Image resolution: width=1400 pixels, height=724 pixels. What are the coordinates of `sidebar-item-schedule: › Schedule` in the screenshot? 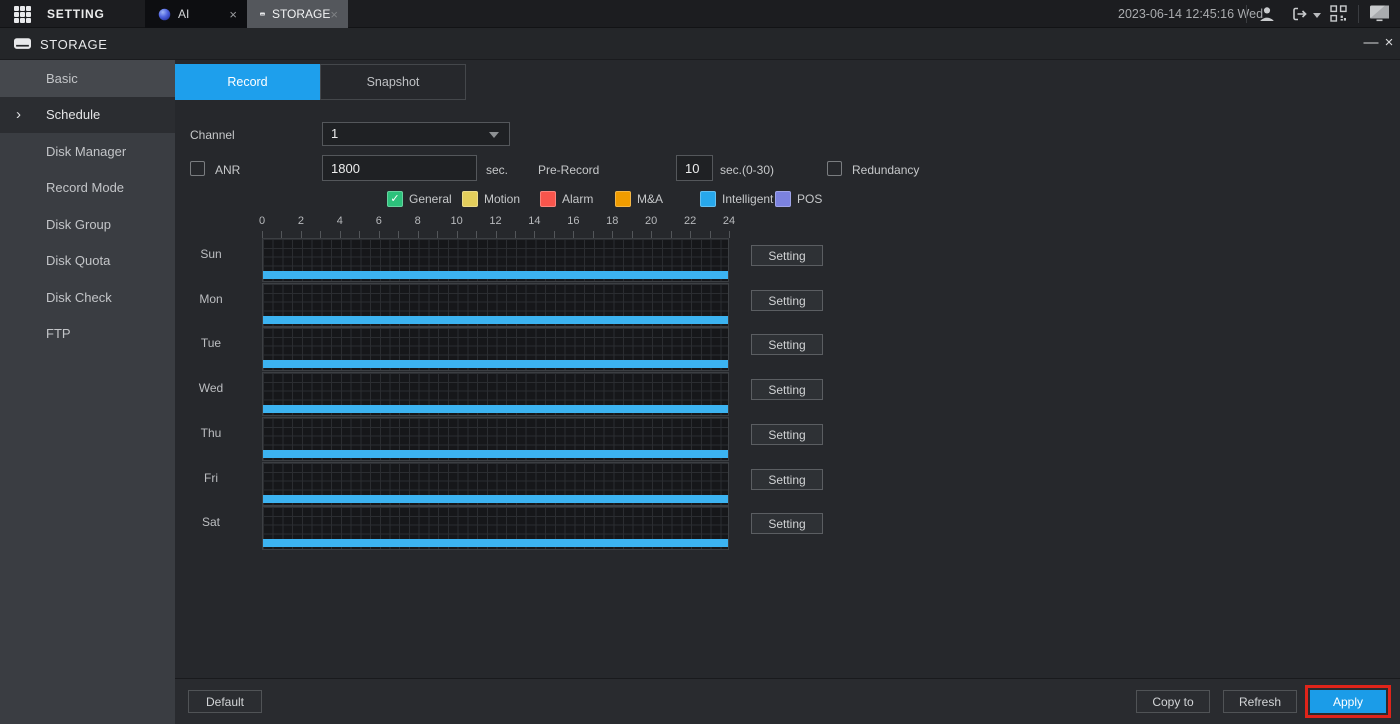 It's located at (87, 114).